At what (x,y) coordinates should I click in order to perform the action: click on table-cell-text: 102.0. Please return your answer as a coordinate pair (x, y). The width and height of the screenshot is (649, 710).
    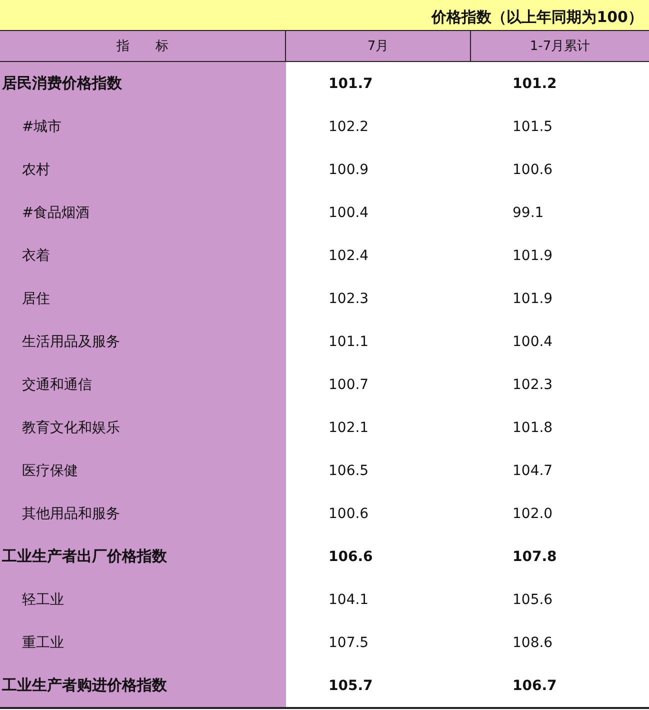
    Looking at the image, I should click on (533, 514).